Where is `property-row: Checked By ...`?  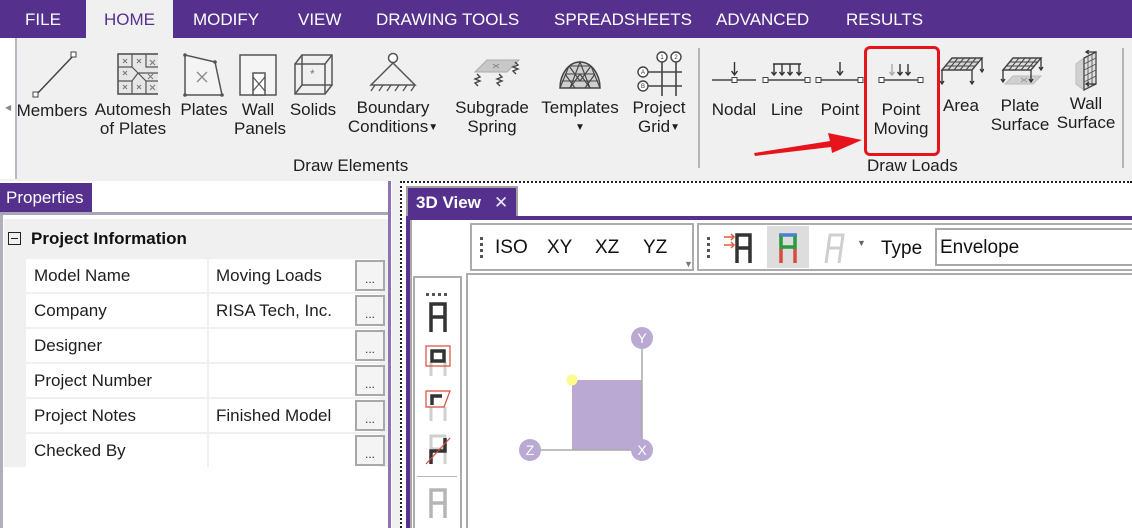 property-row: Checked By ... is located at coordinates (206, 450).